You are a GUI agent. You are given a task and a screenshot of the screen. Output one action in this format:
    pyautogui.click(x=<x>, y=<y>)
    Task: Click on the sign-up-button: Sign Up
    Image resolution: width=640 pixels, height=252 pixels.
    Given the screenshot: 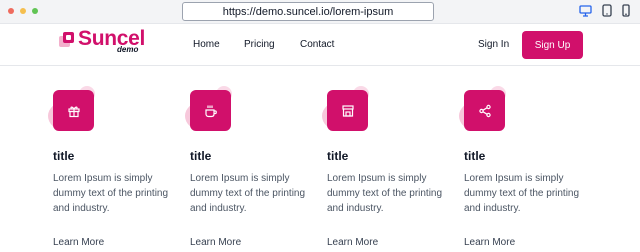 What is the action you would take?
    pyautogui.click(x=552, y=45)
    